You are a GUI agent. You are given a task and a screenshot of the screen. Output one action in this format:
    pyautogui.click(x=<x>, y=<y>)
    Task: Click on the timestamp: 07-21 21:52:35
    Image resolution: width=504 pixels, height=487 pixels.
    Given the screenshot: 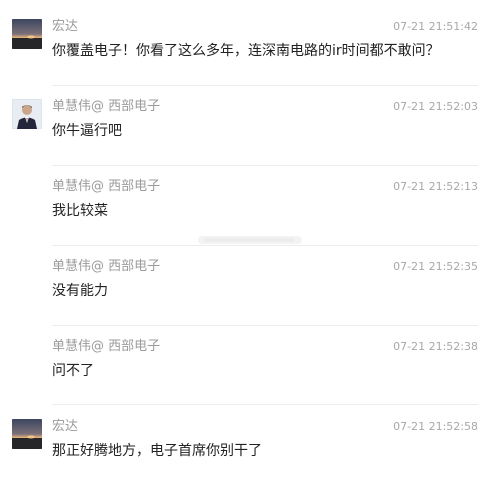 What is the action you would take?
    pyautogui.click(x=435, y=266)
    